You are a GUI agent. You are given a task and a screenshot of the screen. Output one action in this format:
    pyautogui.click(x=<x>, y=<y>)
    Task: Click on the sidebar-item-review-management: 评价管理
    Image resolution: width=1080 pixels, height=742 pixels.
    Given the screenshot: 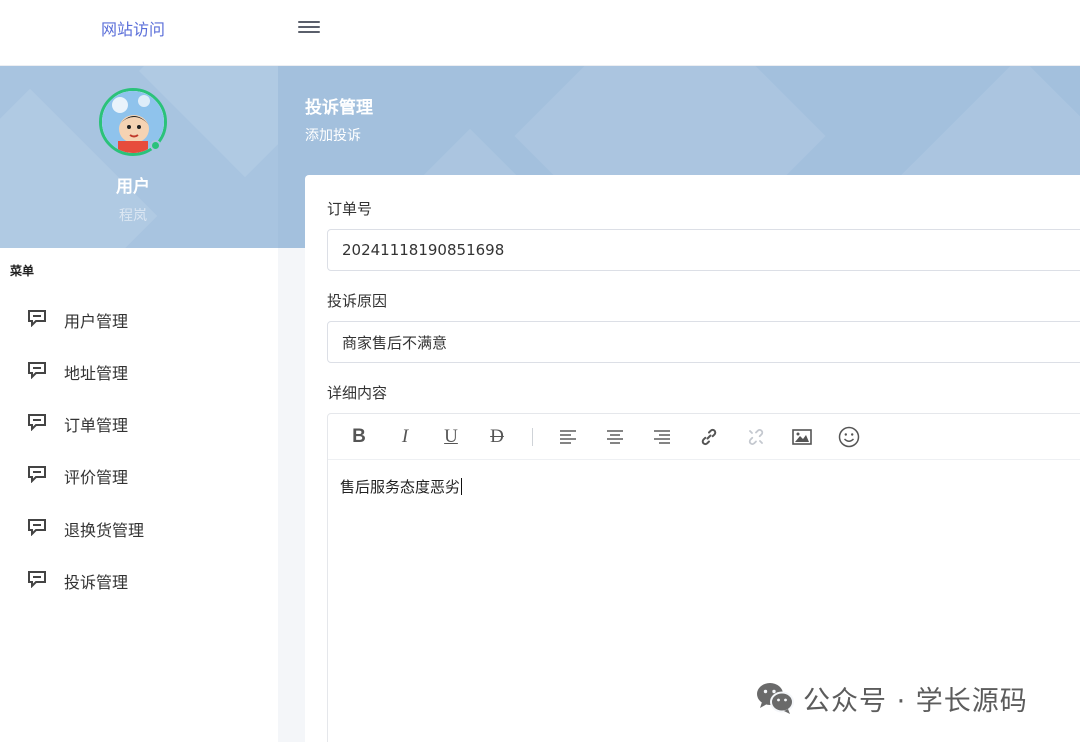 What is the action you would take?
    pyautogui.click(x=139, y=474)
    